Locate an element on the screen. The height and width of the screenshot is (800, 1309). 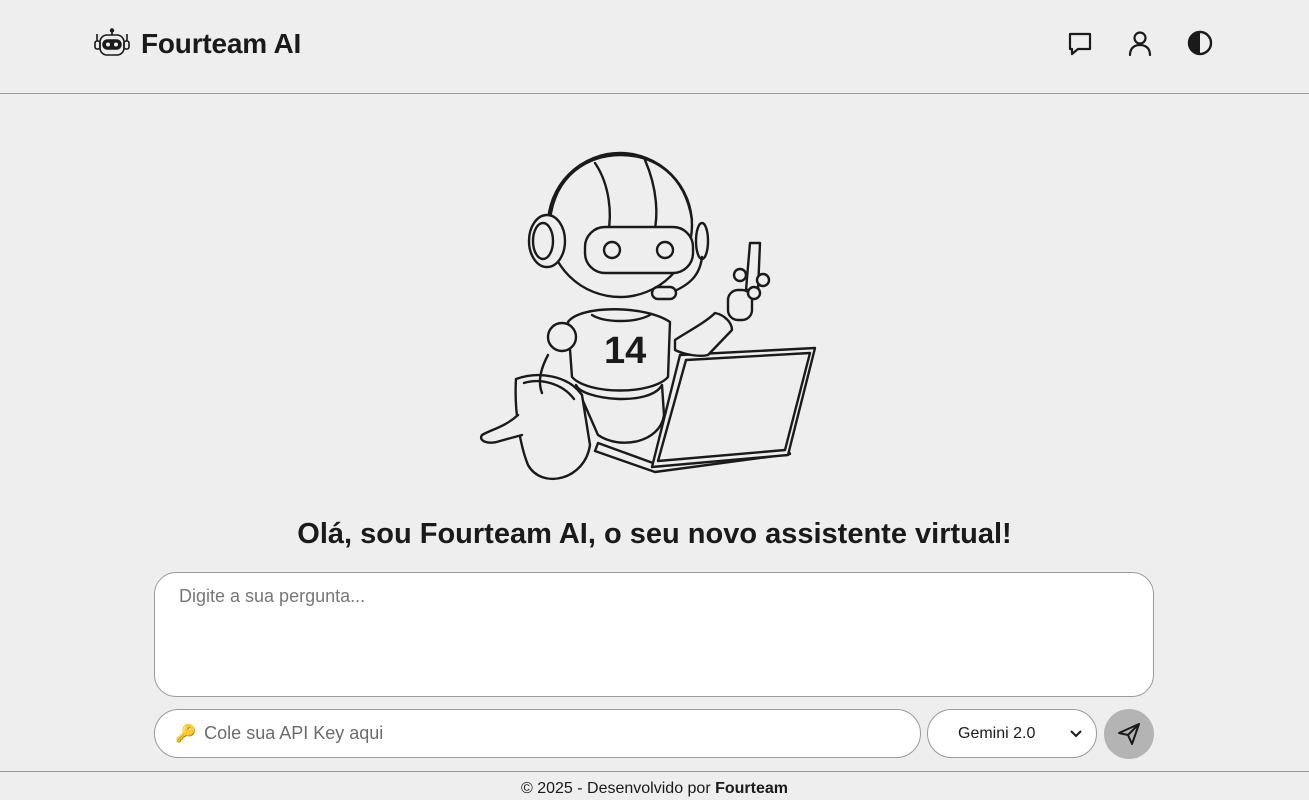
api-key-field: 🔑 is located at coordinates (537, 733).